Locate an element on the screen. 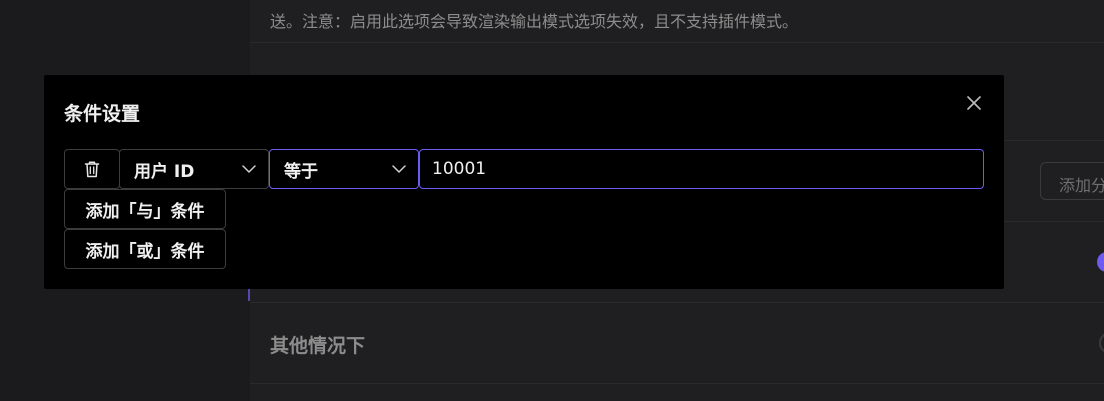  field-select: 用户 ID is located at coordinates (194, 169).